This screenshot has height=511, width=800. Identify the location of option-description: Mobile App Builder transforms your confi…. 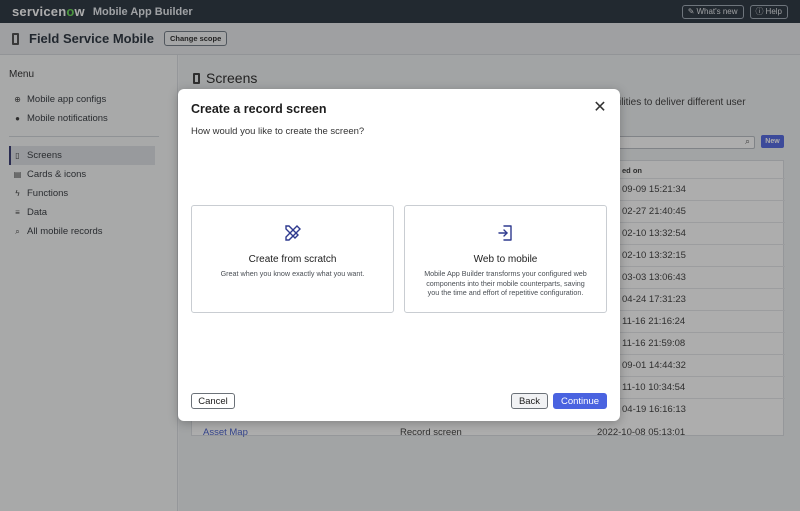
(505, 283).